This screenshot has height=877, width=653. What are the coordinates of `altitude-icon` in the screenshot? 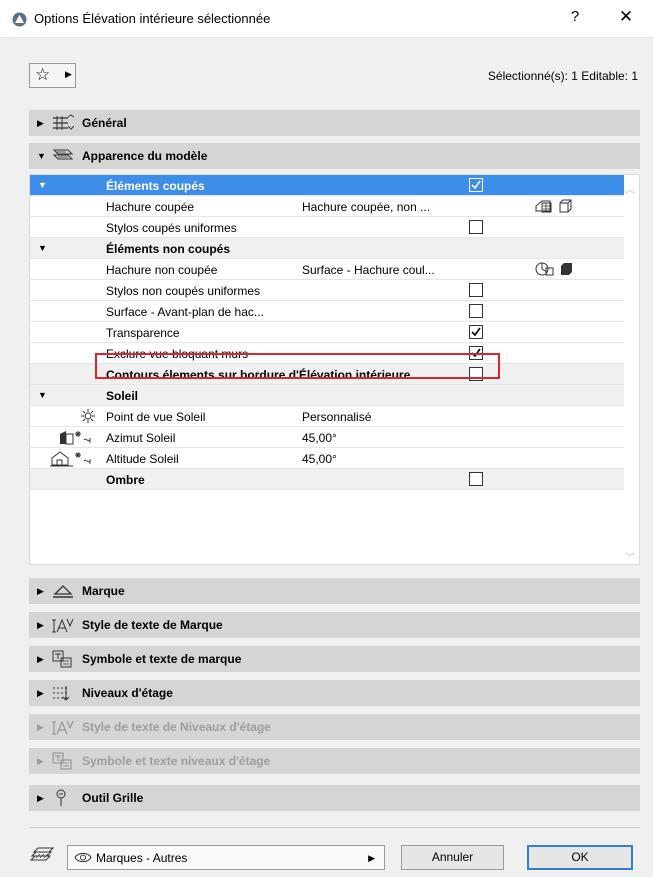 It's located at (70, 459).